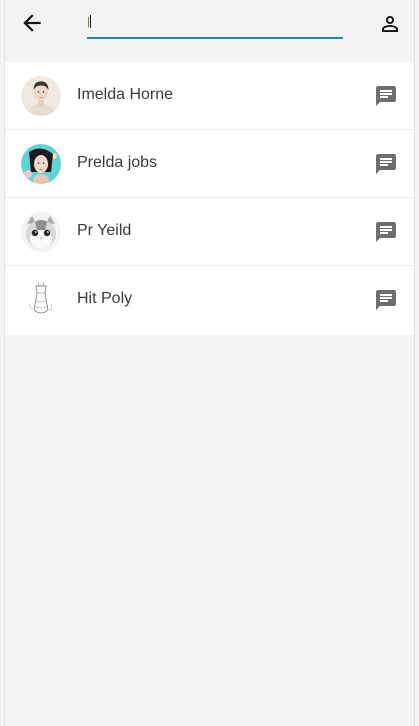 This screenshot has width=419, height=726. I want to click on search-header, so click(209, 25).